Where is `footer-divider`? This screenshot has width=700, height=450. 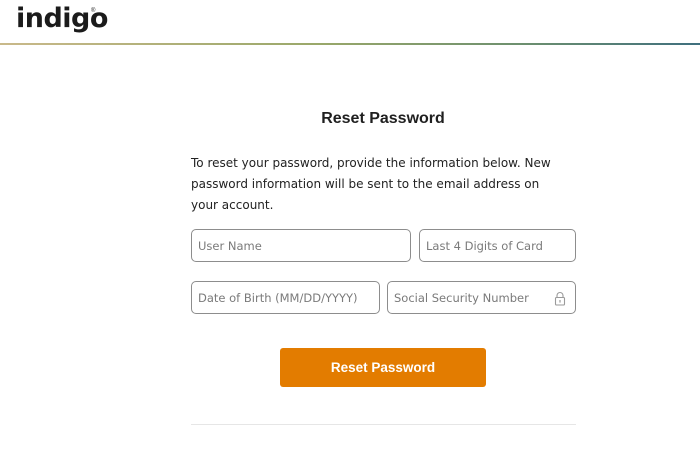
footer-divider is located at coordinates (383, 424).